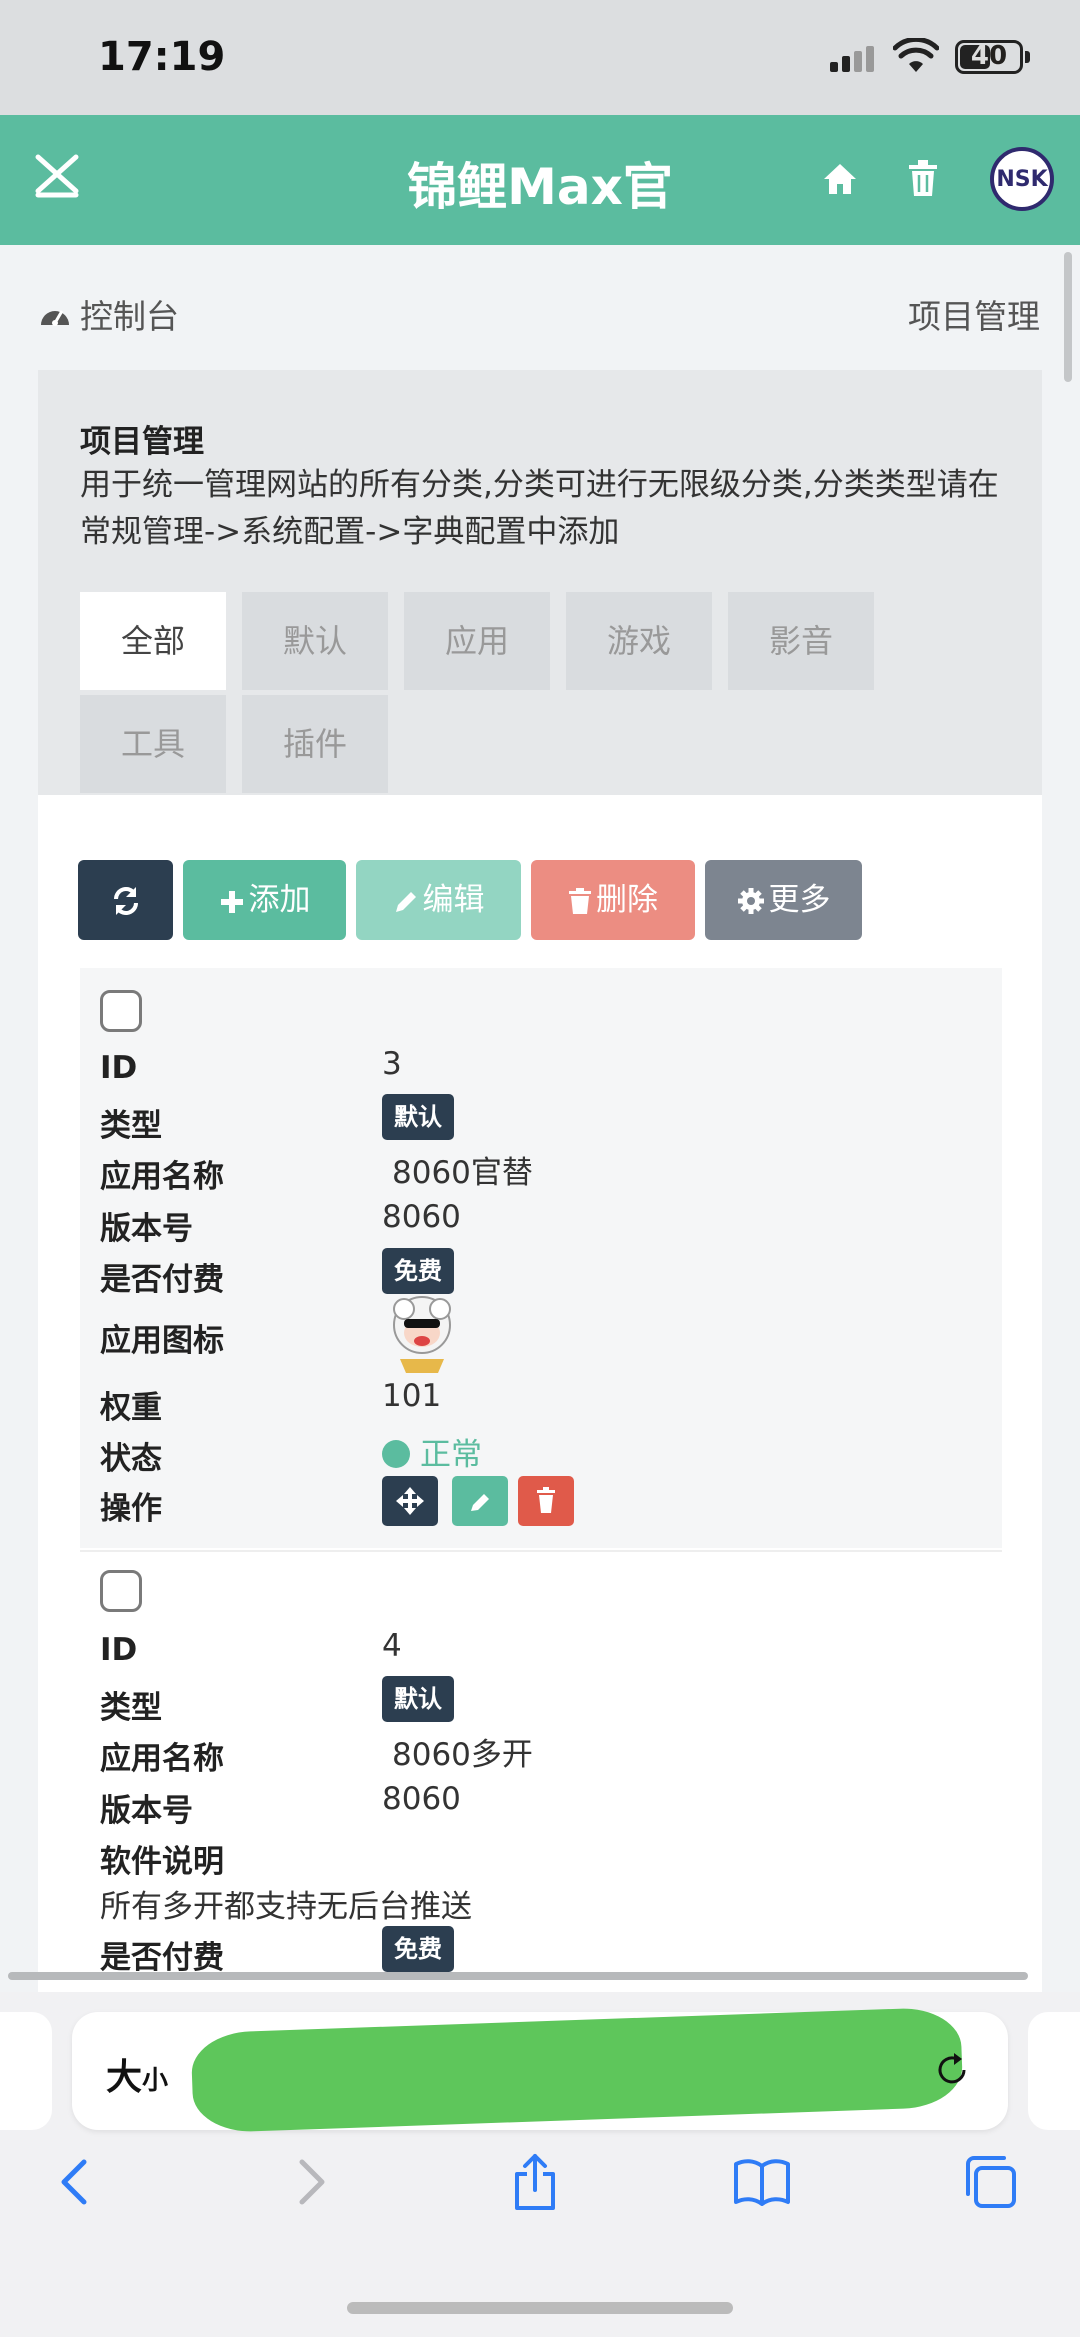 This screenshot has width=1080, height=2337. Describe the element at coordinates (540, 2308) in the screenshot. I see `home-indicator` at that location.